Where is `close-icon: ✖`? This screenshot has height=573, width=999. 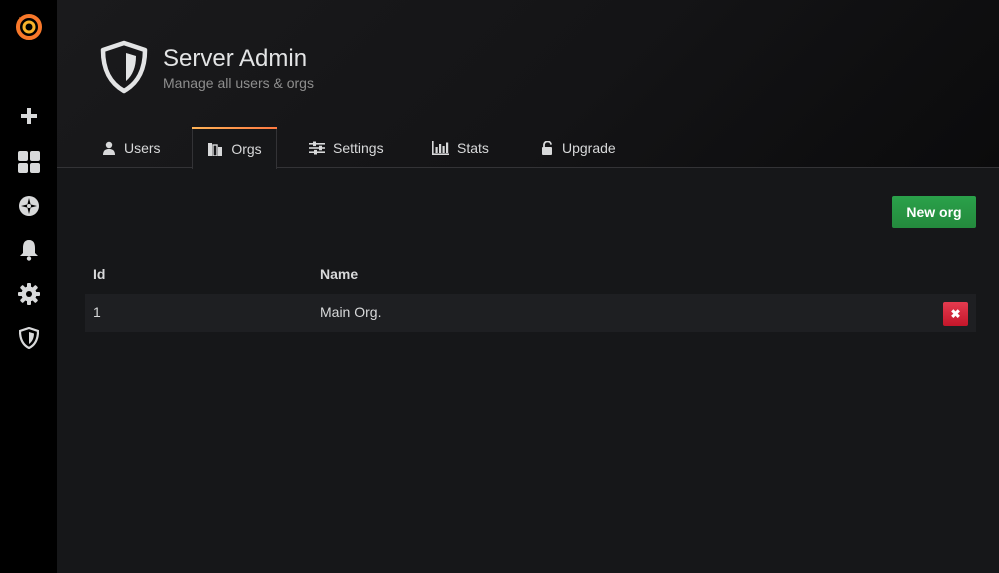
close-icon: ✖ is located at coordinates (955, 314).